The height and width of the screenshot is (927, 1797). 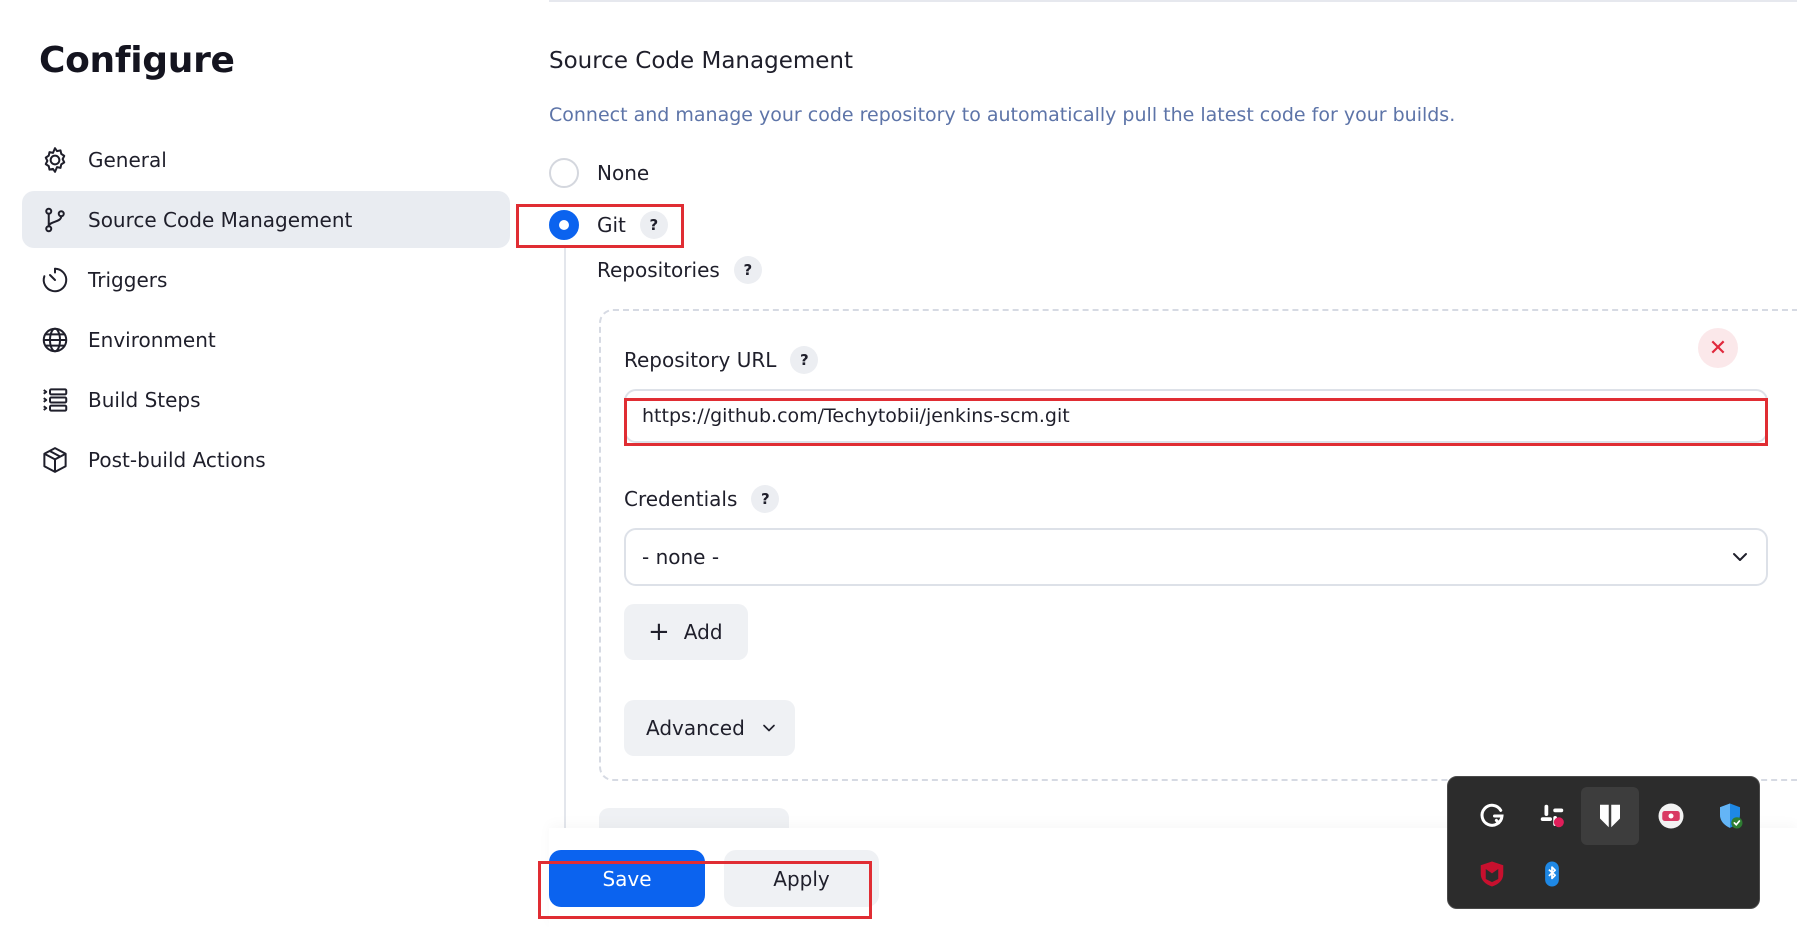 What do you see at coordinates (55, 340) in the screenshot?
I see `globe-icon` at bounding box center [55, 340].